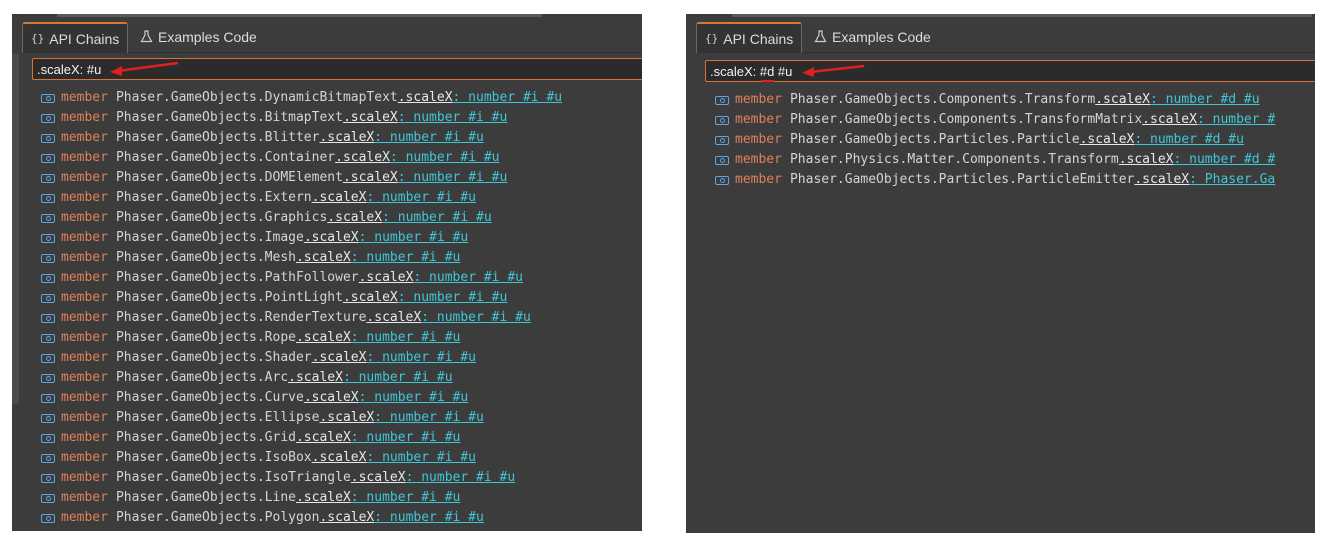  I want to click on type-annotation: : Phaser.Ga, so click(1232, 180).